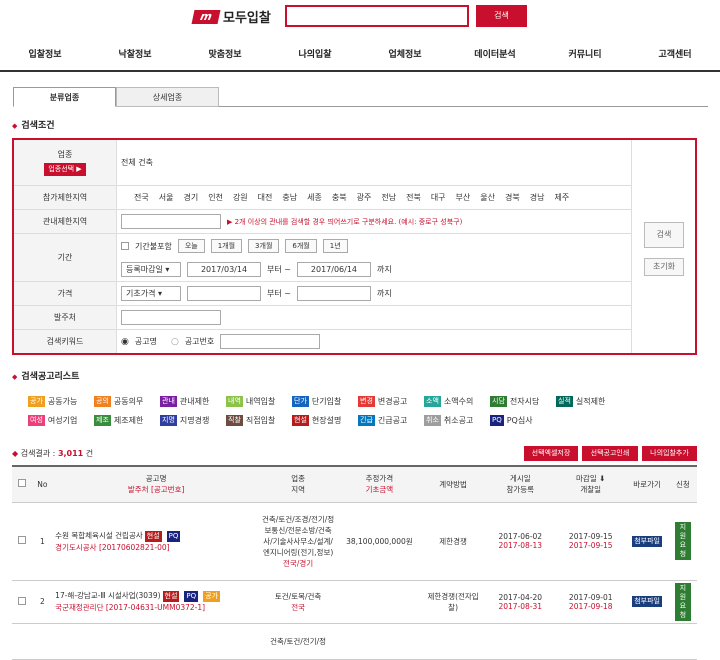 Image resolution: width=720 pixels, height=660 pixels. What do you see at coordinates (512, 197) in the screenshot?
I see `region-option: 경북` at bounding box center [512, 197].